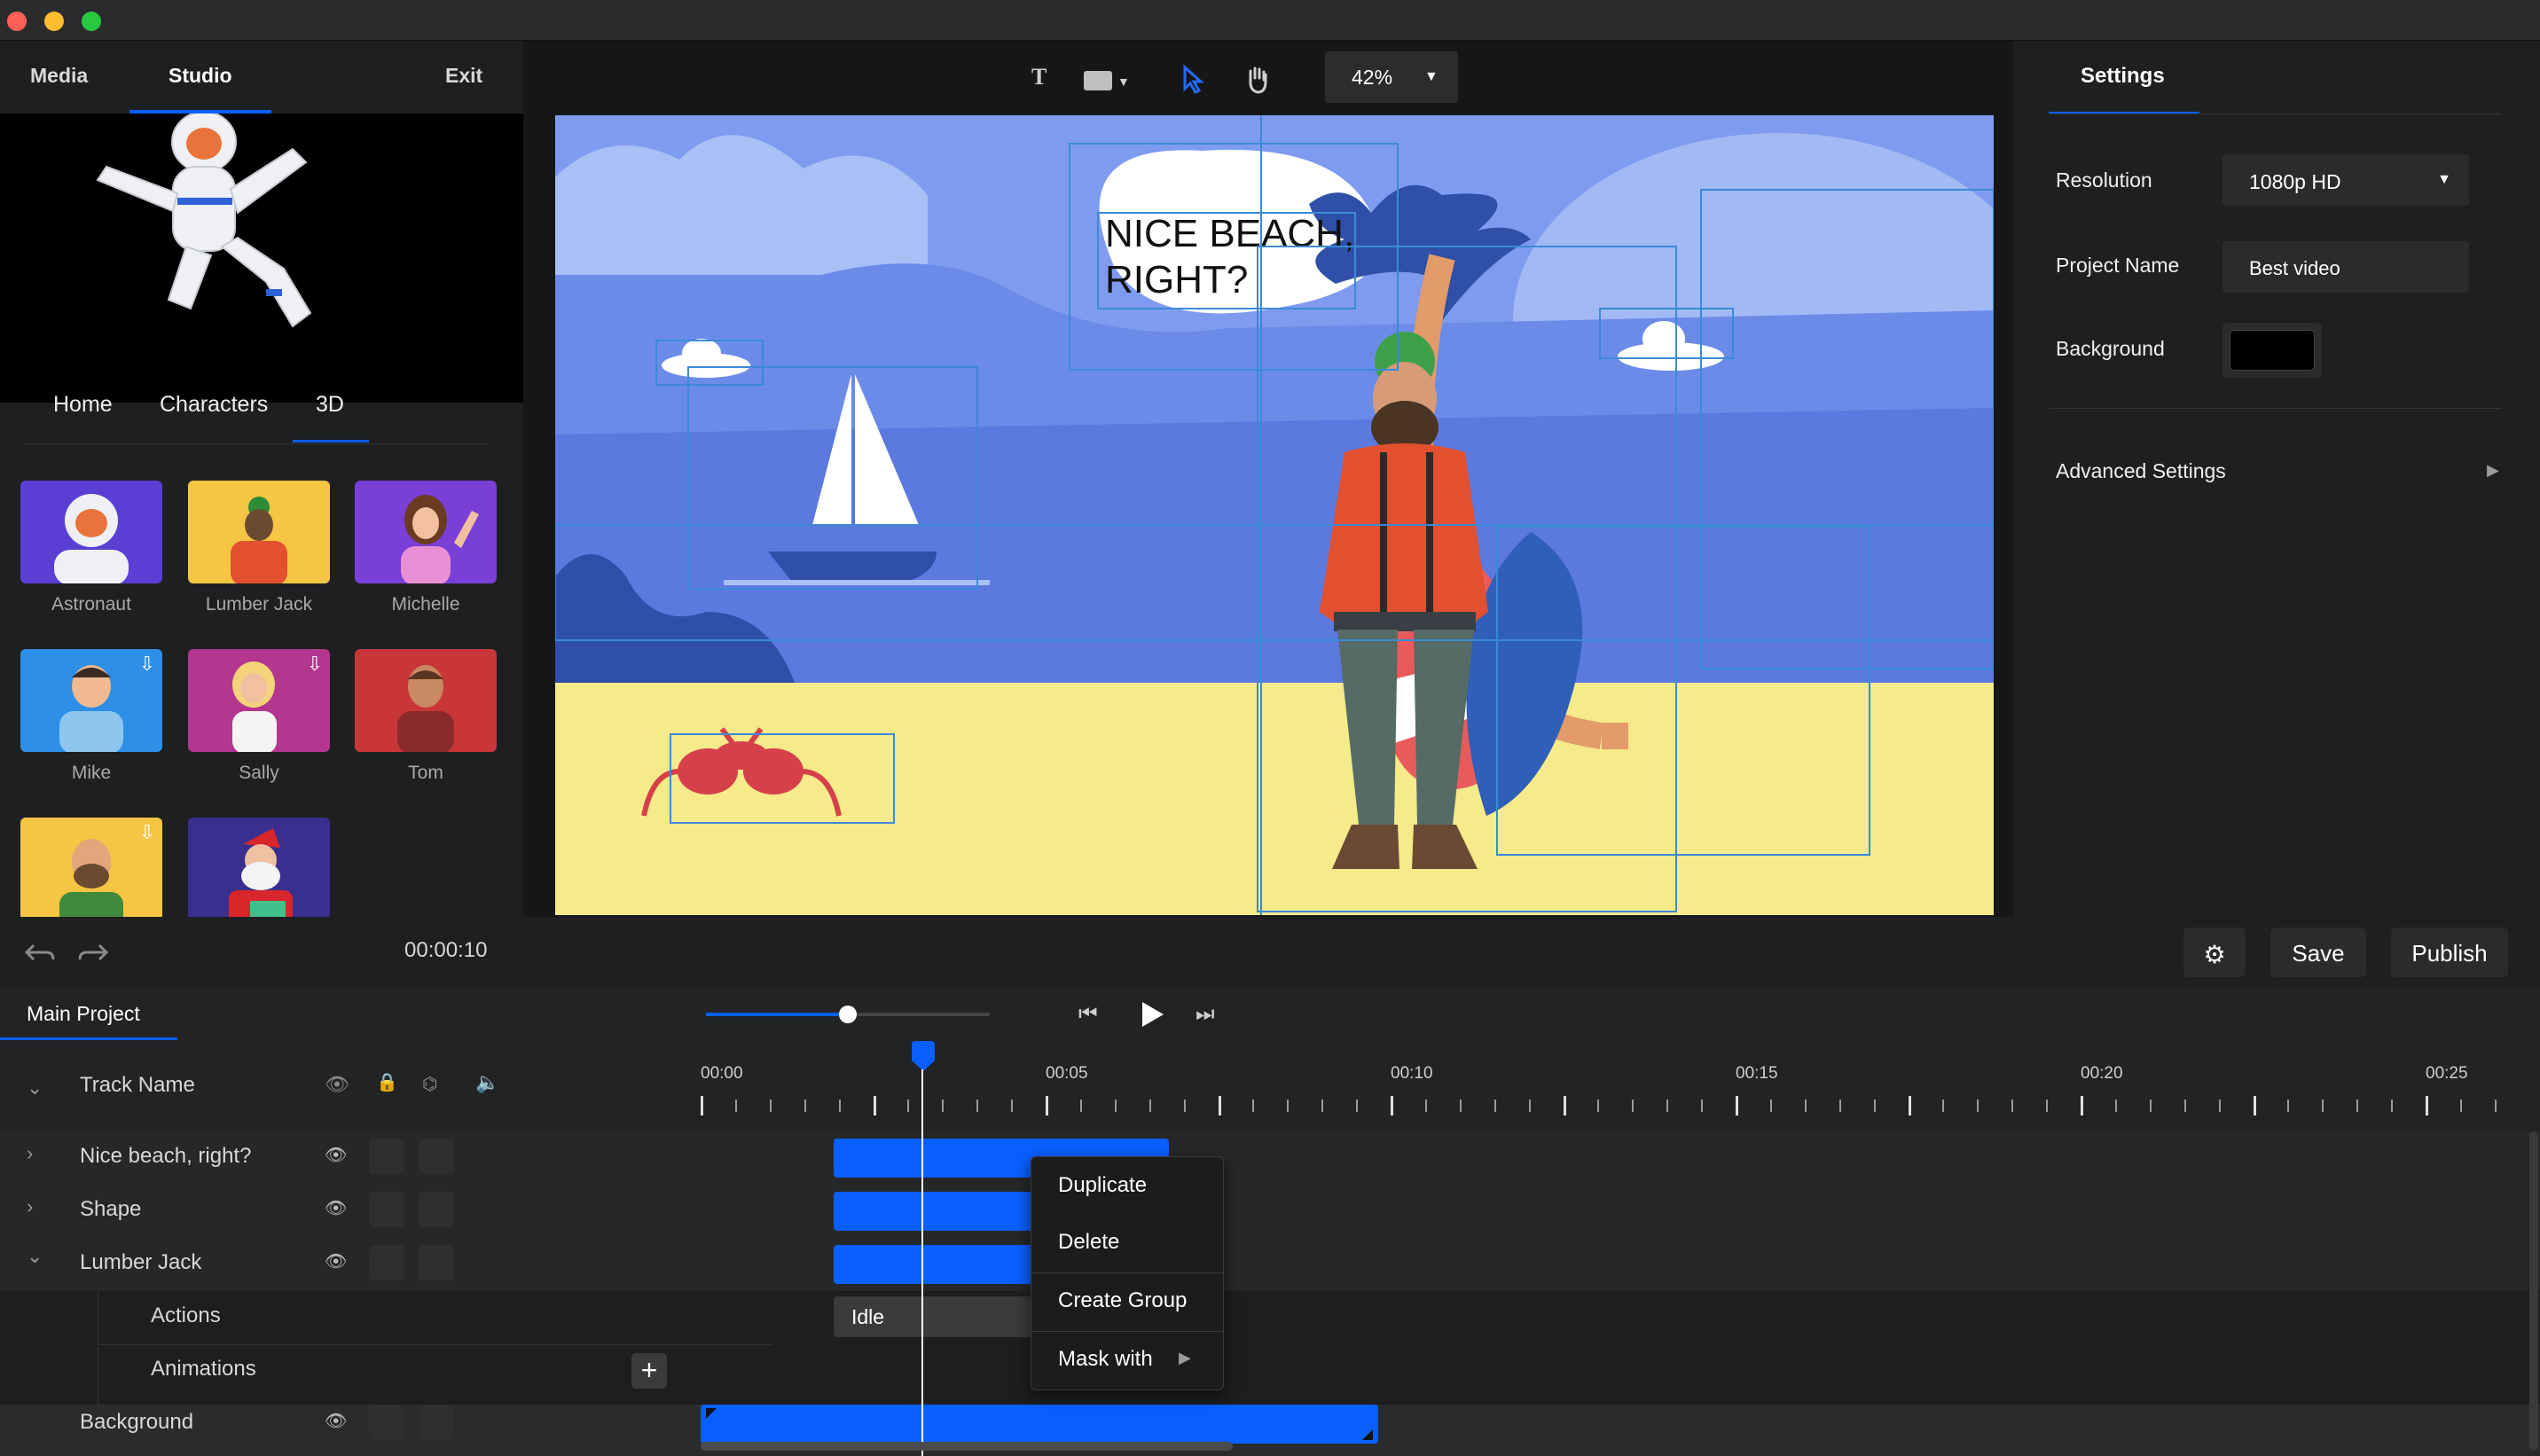  What do you see at coordinates (83, 1014) in the screenshot?
I see `main-project-tab: Main Project` at bounding box center [83, 1014].